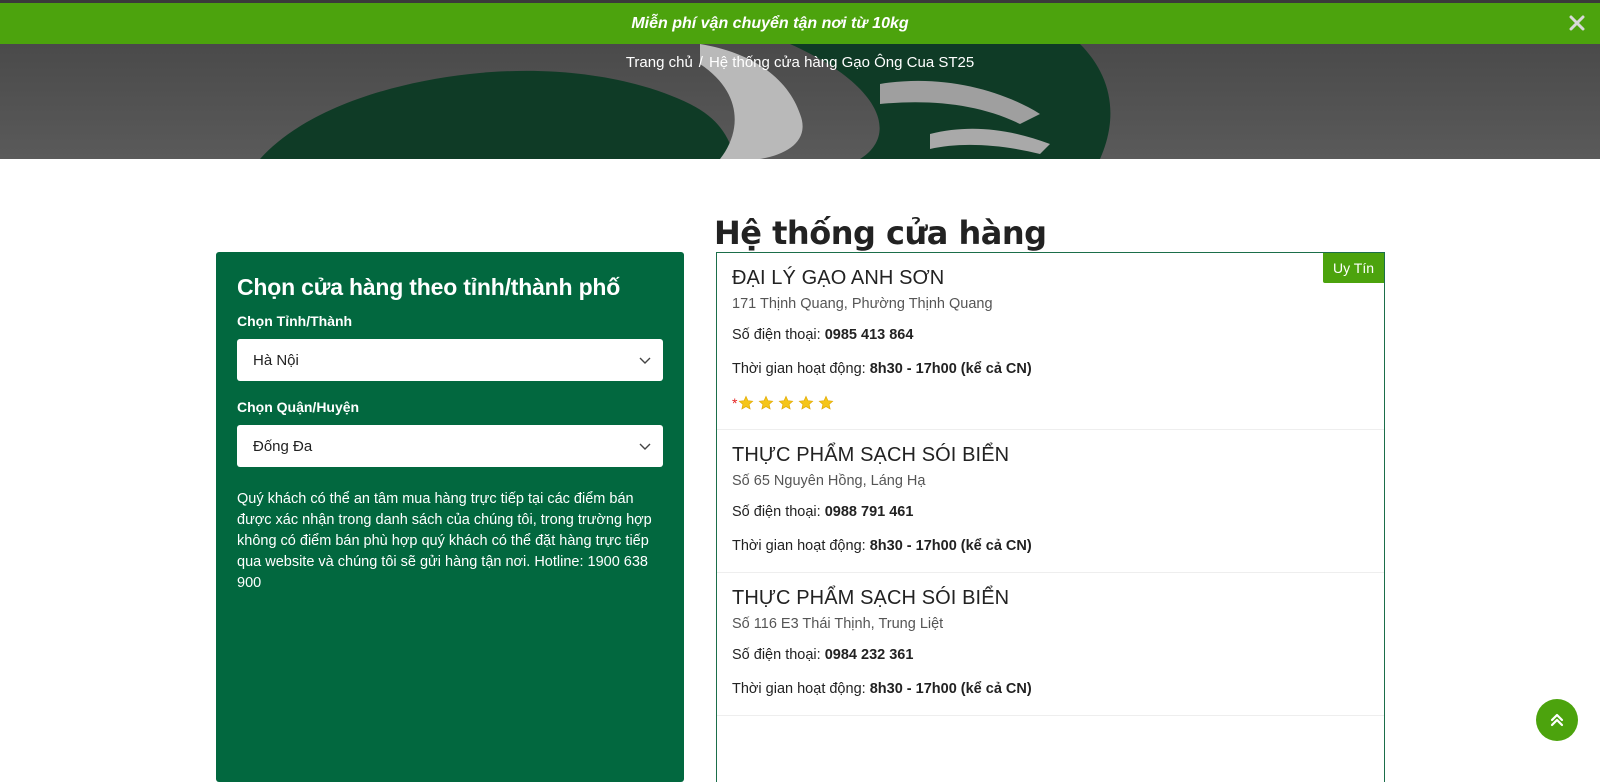  Describe the element at coordinates (823, 655) in the screenshot. I see `store-phone-row: Số điện thoại: 0984 232 361` at that location.